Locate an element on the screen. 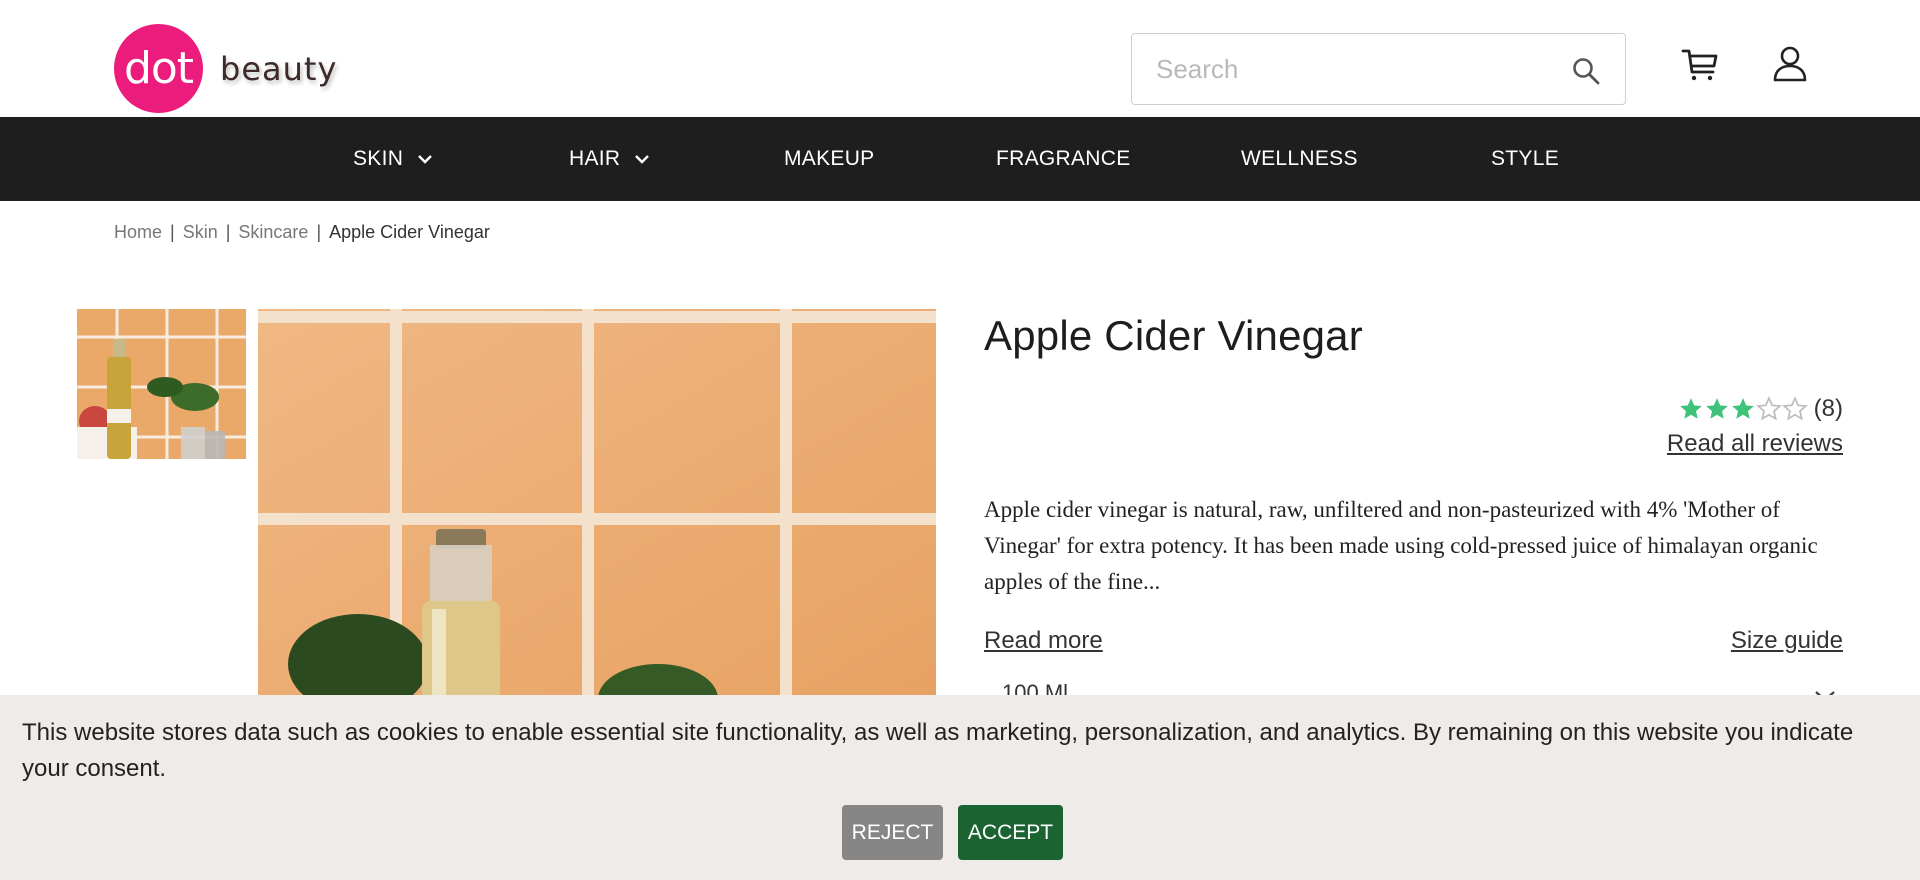 The height and width of the screenshot is (880, 1920). nav-item-label: FRAGRANCE is located at coordinates (1063, 158).